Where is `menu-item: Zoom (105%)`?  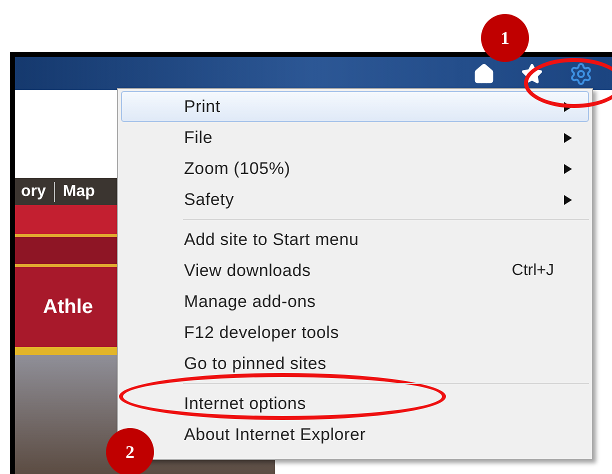 menu-item: Zoom (105%) is located at coordinates (355, 168).